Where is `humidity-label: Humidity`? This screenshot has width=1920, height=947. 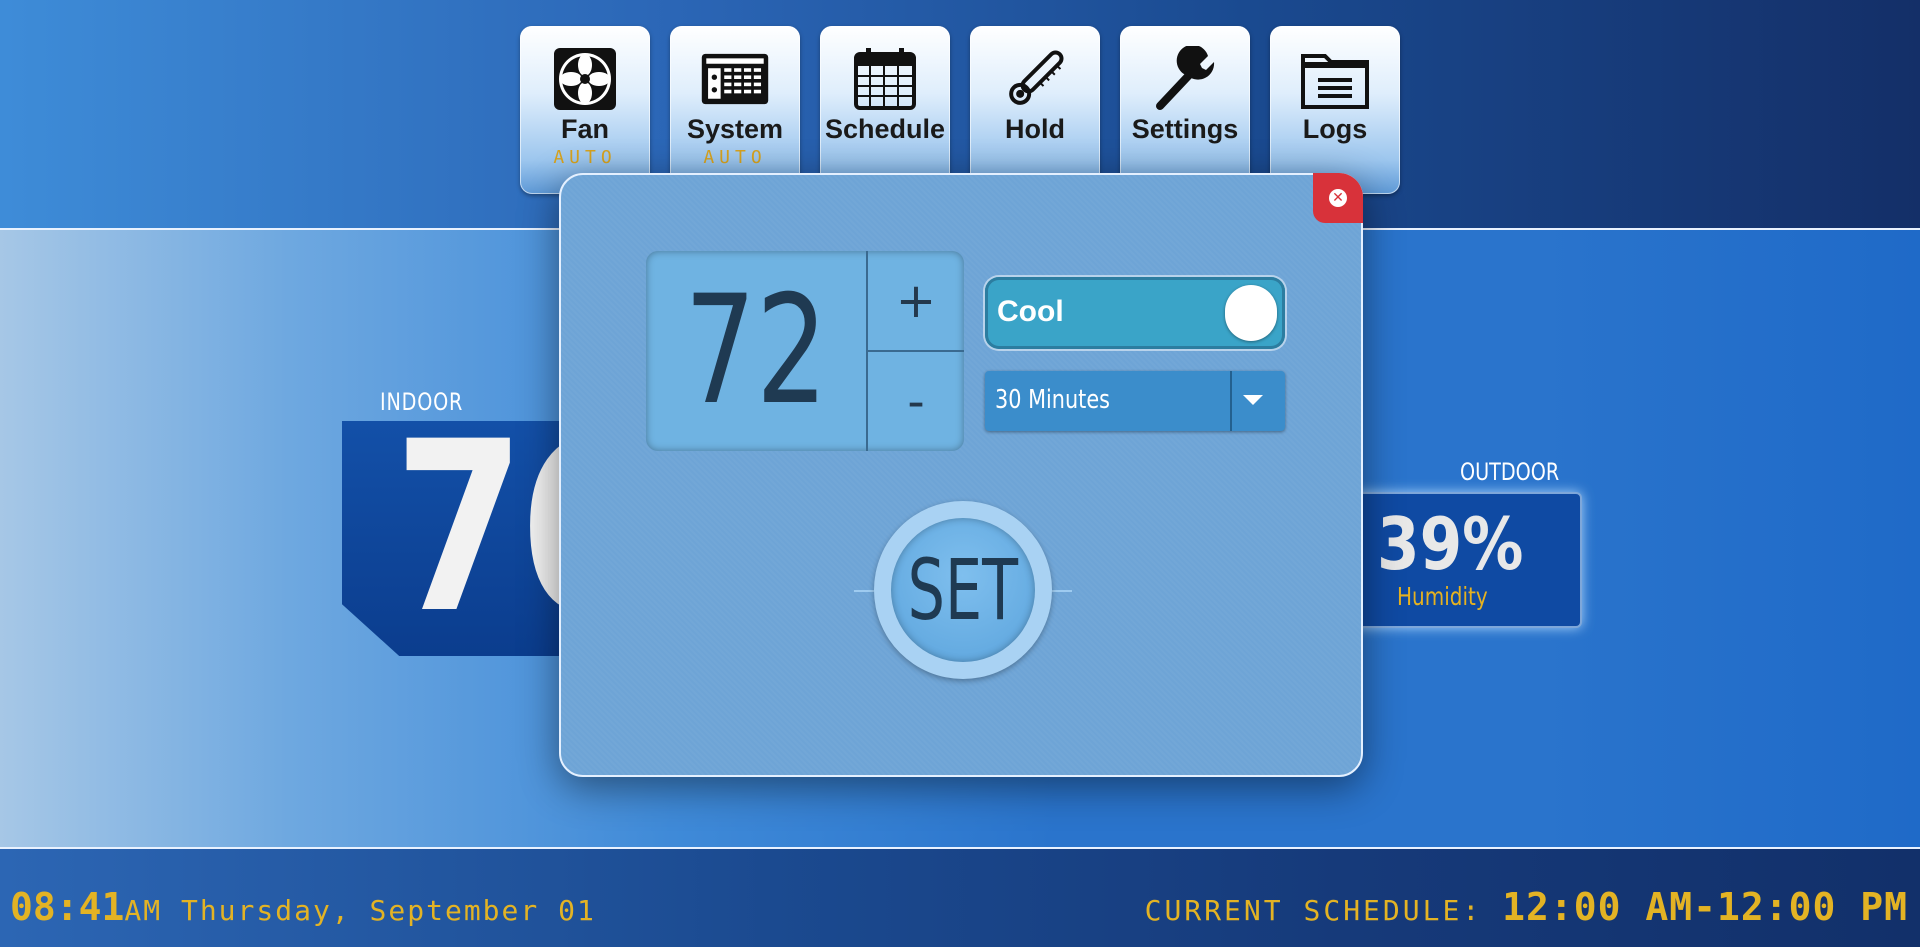
humidity-label: Humidity is located at coordinates (1442, 596).